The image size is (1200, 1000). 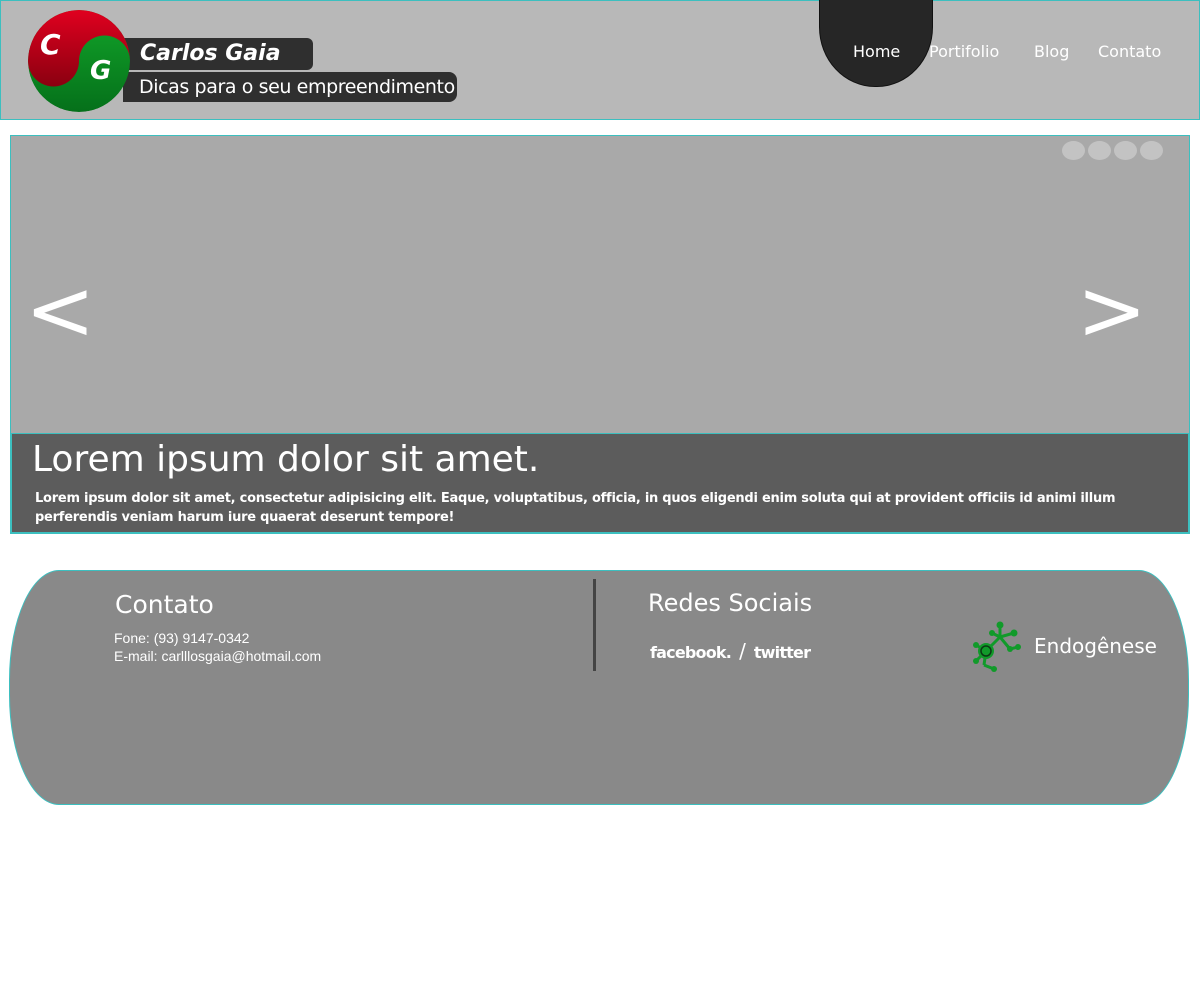 What do you see at coordinates (182, 638) in the screenshot?
I see `footer-phone: Fone: (93) 9147-0342` at bounding box center [182, 638].